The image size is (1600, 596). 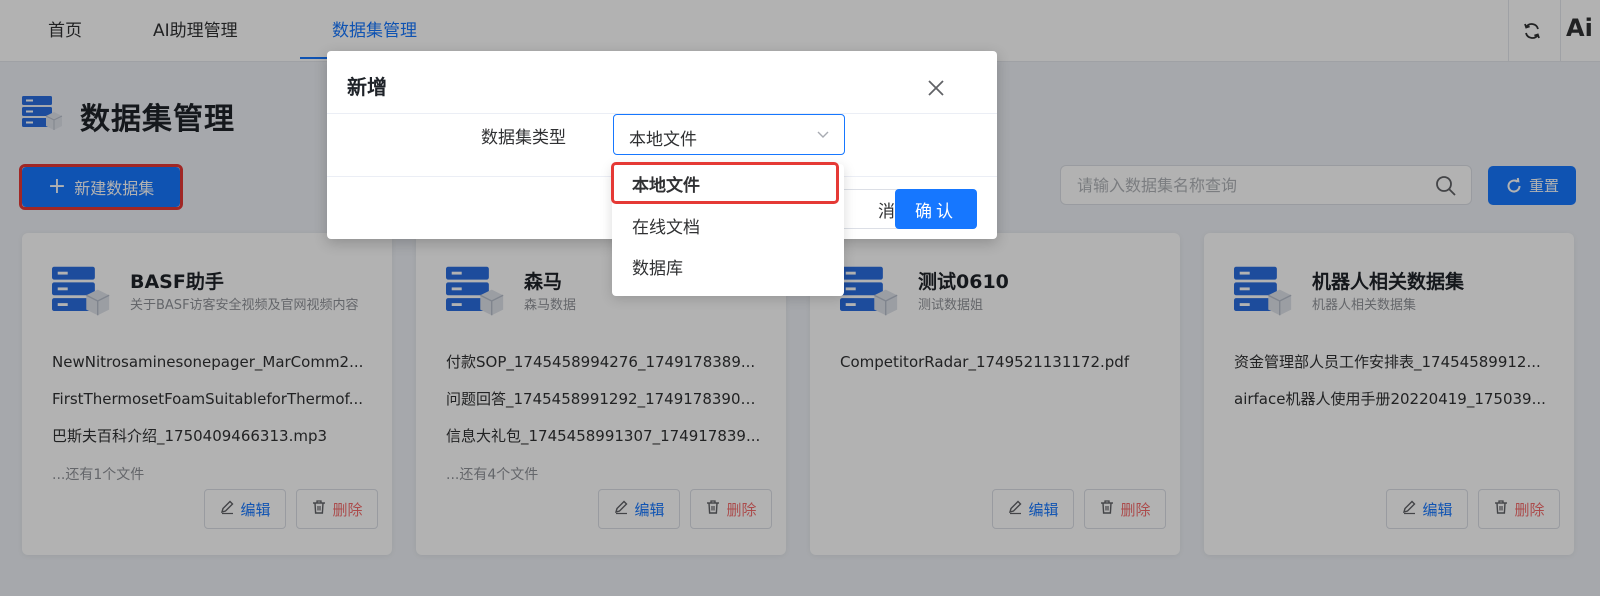 What do you see at coordinates (728, 269) in the screenshot?
I see `dropdown-option-database: 数据库` at bounding box center [728, 269].